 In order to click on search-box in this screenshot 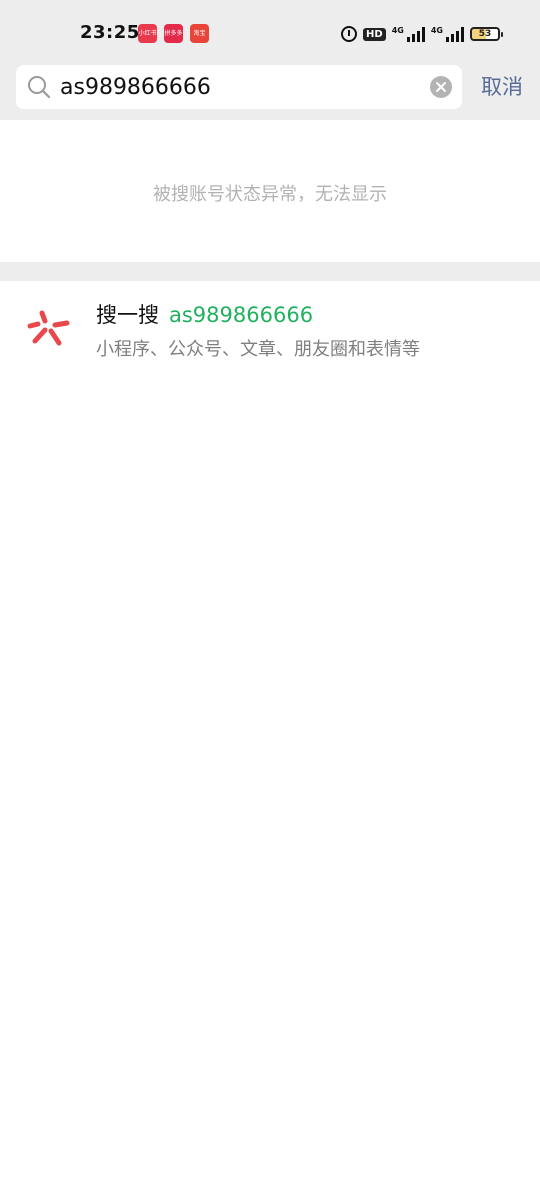, I will do `click(239, 87)`.